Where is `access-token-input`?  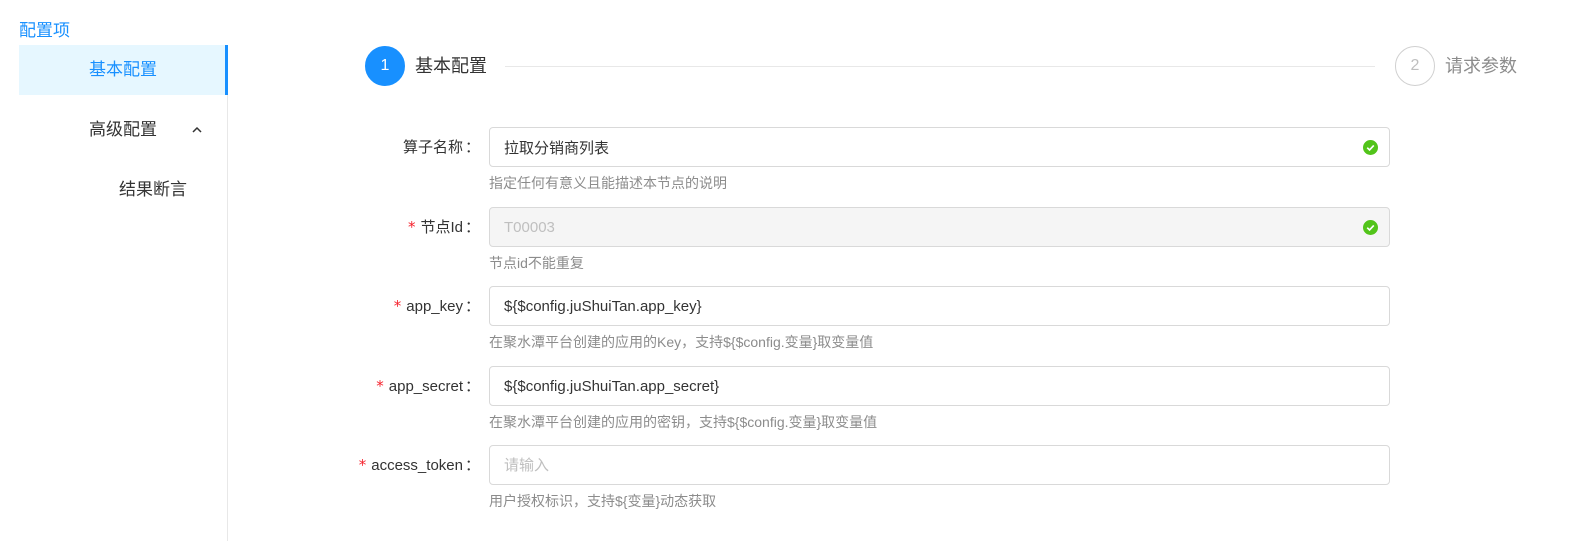 access-token-input is located at coordinates (939, 465).